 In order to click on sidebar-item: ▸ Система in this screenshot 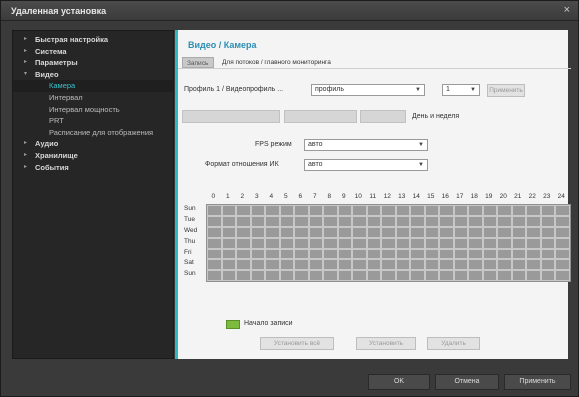, I will do `click(93, 52)`.